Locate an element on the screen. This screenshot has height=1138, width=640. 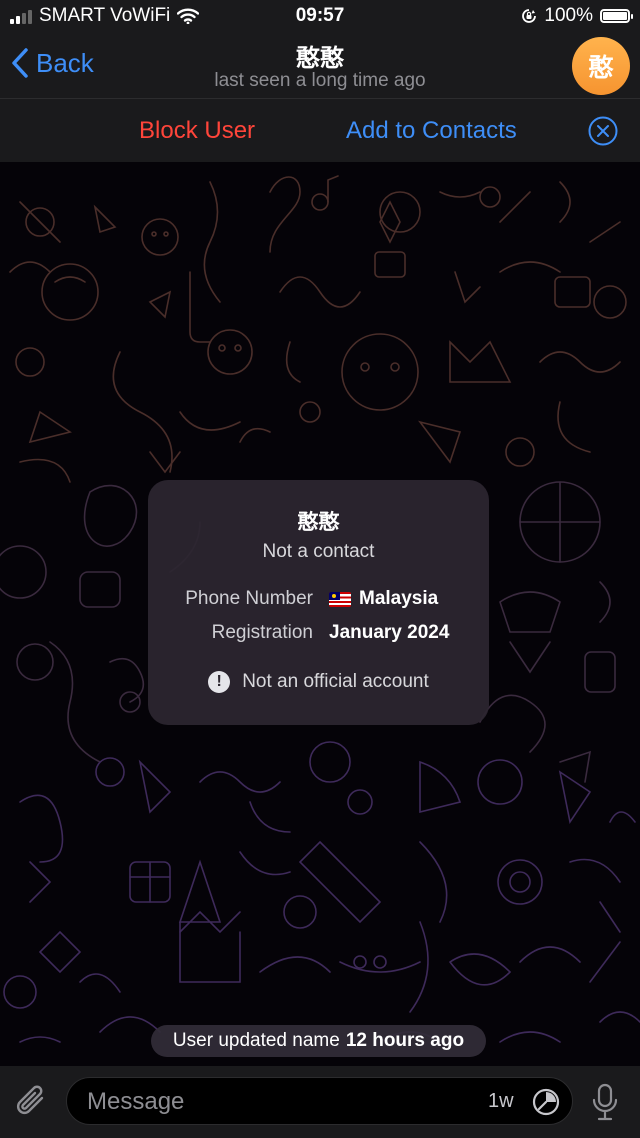
message-field: 1w is located at coordinates (319, 1101).